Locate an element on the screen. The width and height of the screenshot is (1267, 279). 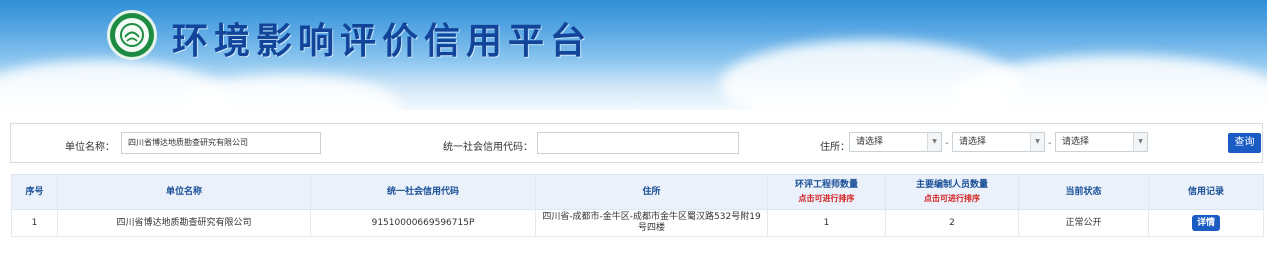
detail-button: 详情 is located at coordinates (1206, 223).